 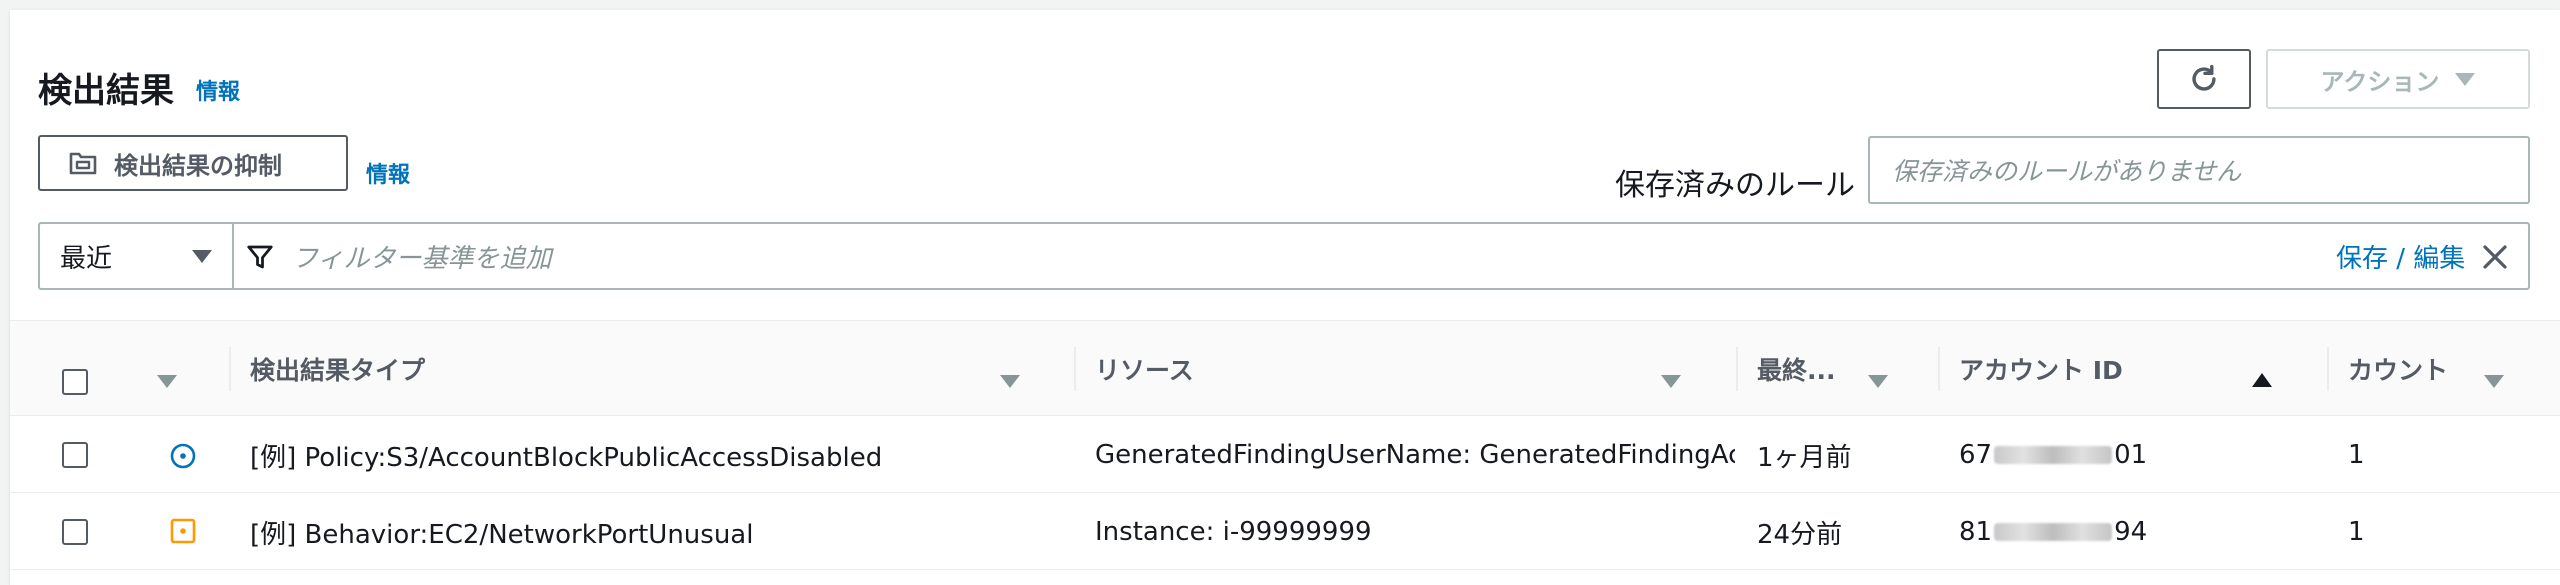 I want to click on account-id-prefix: 81, so click(x=1976, y=532).